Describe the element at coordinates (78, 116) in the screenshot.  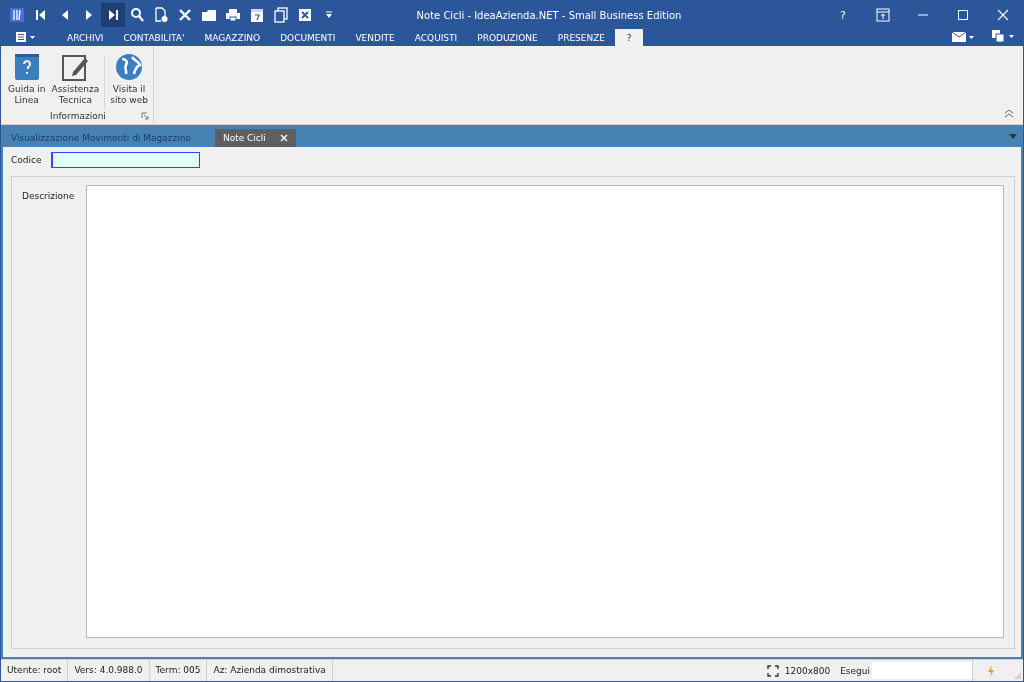
I see `group-label: Informazioni` at that location.